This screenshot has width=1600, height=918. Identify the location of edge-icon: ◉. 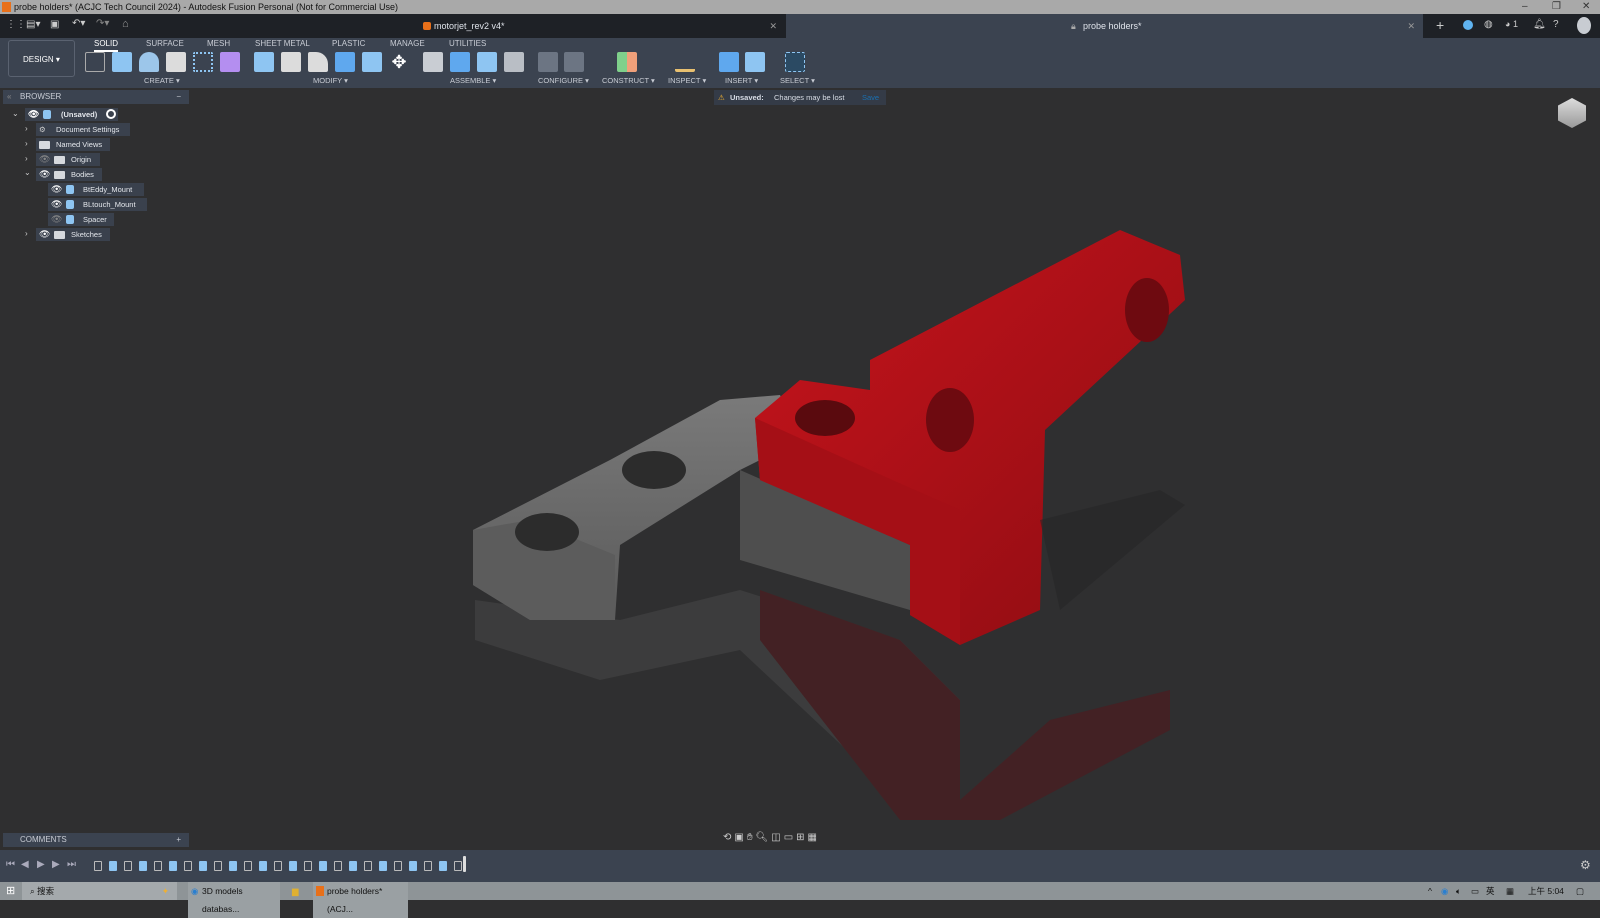
(195, 891).